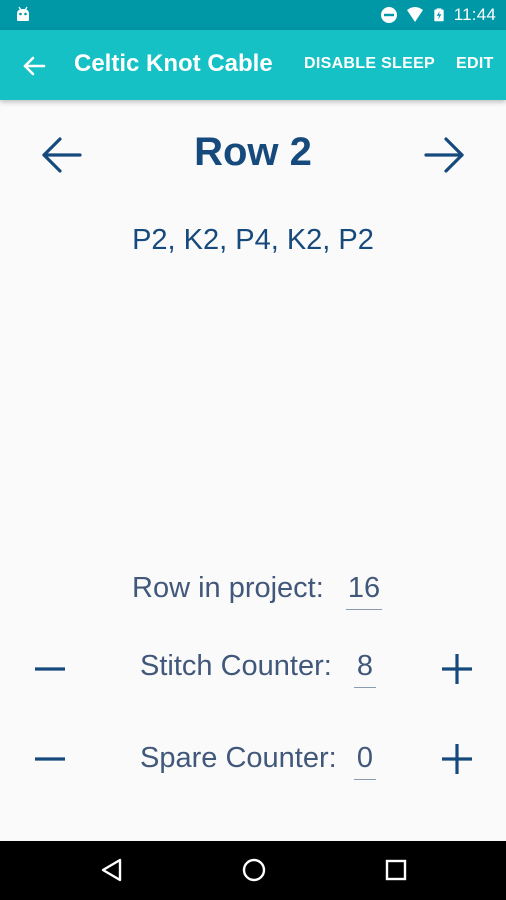  What do you see at coordinates (414, 14) in the screenshot?
I see `wifi-icon` at bounding box center [414, 14].